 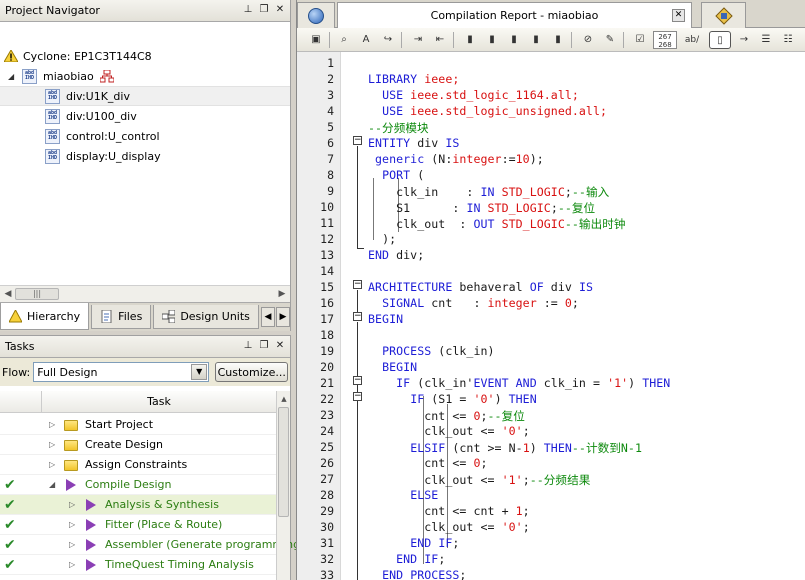 I want to click on split-view-icon: ▯, so click(x=720, y=40).